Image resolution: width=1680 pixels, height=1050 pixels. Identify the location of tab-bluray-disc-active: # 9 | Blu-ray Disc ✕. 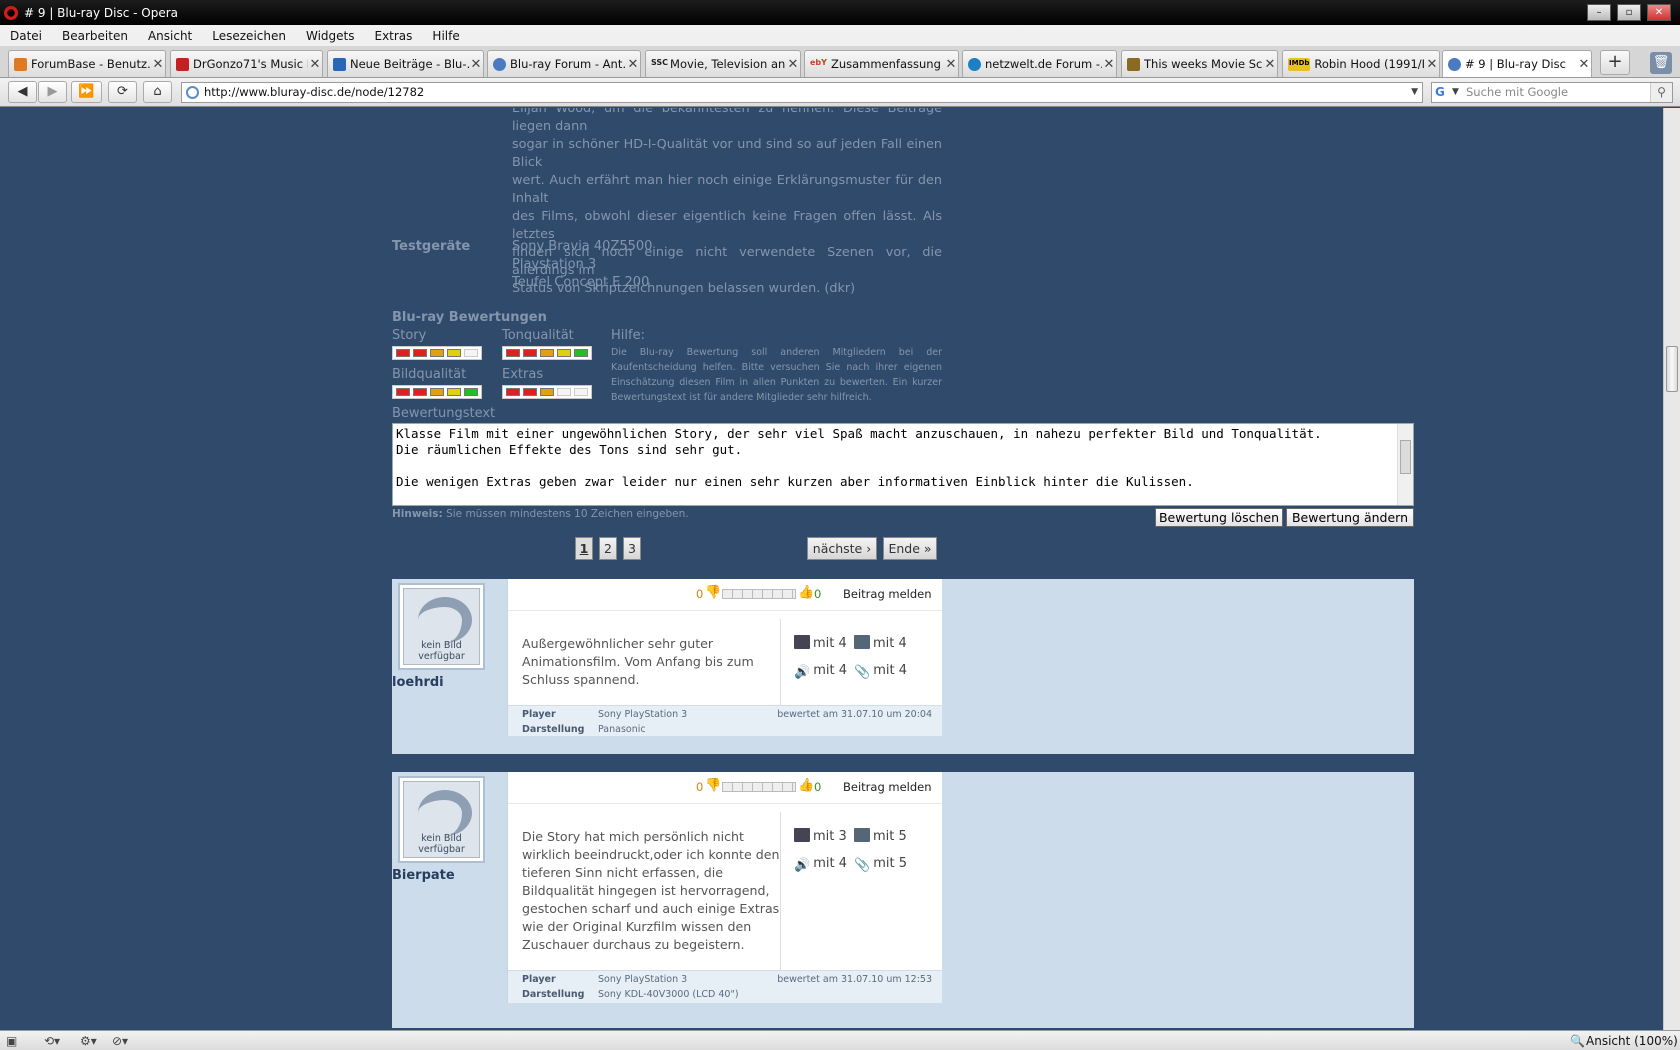
(1517, 63).